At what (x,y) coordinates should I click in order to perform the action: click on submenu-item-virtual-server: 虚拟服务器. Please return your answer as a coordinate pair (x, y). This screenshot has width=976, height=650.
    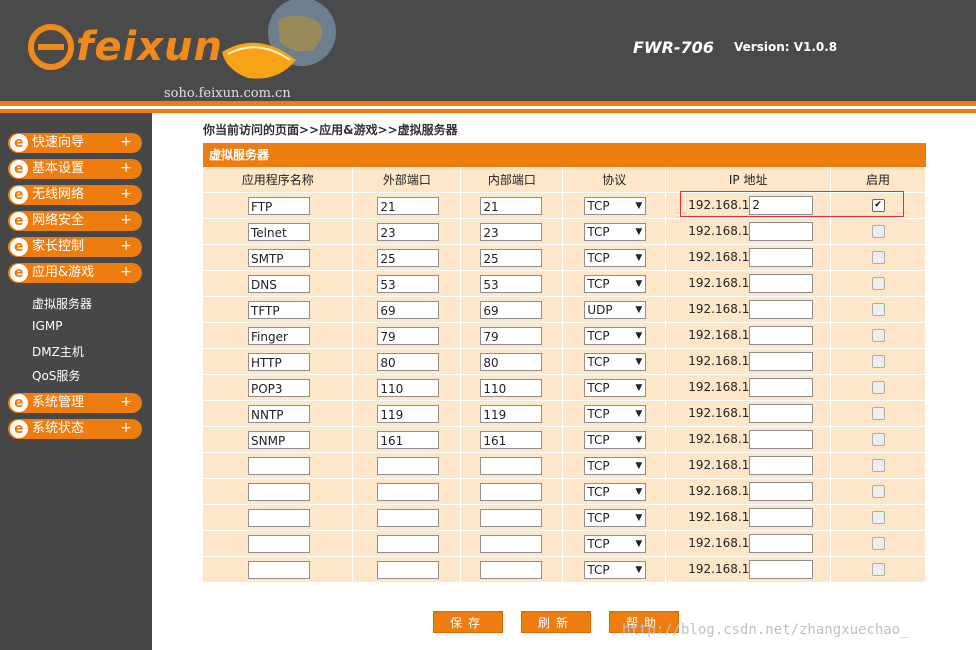
    Looking at the image, I should click on (62, 303).